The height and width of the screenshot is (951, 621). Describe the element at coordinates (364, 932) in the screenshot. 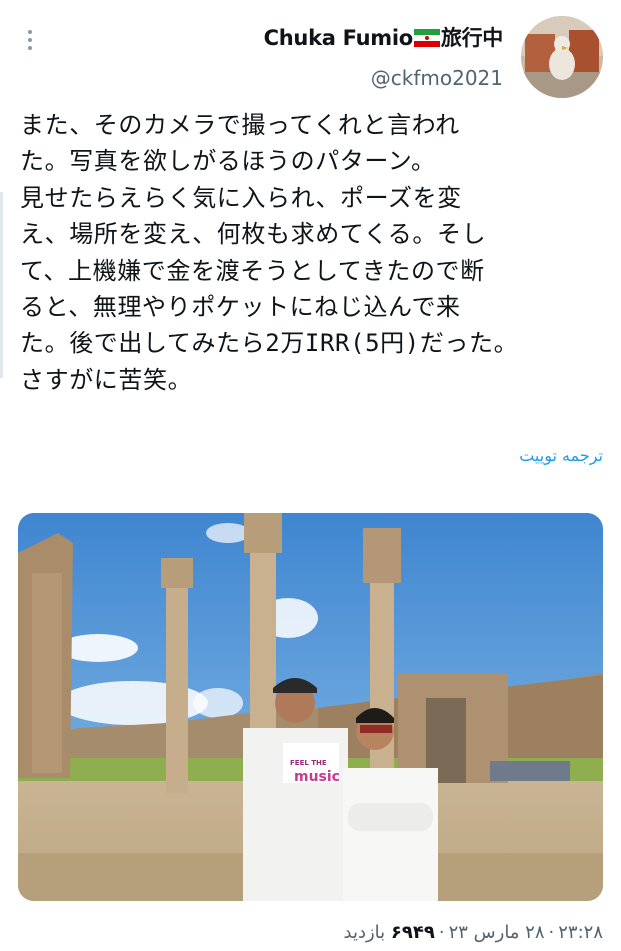

I see `views-label: بازدید` at that location.